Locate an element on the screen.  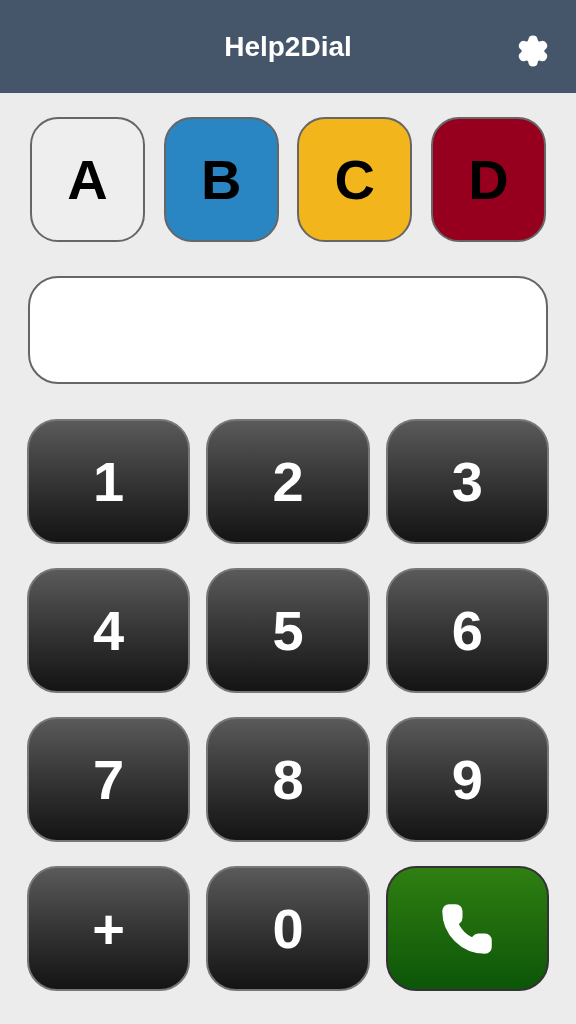
contact-button: C is located at coordinates (355, 179).